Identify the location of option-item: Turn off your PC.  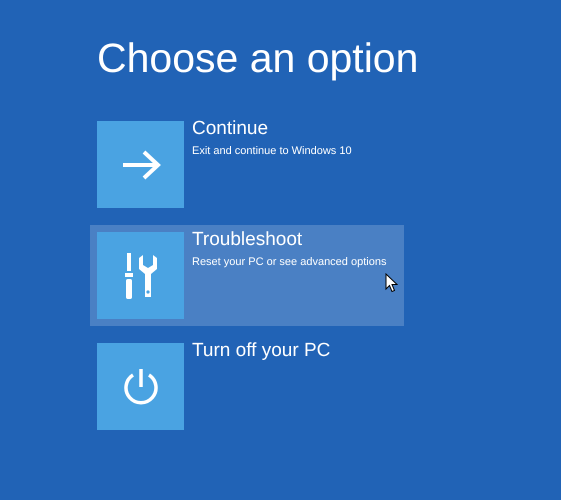
(247, 386).